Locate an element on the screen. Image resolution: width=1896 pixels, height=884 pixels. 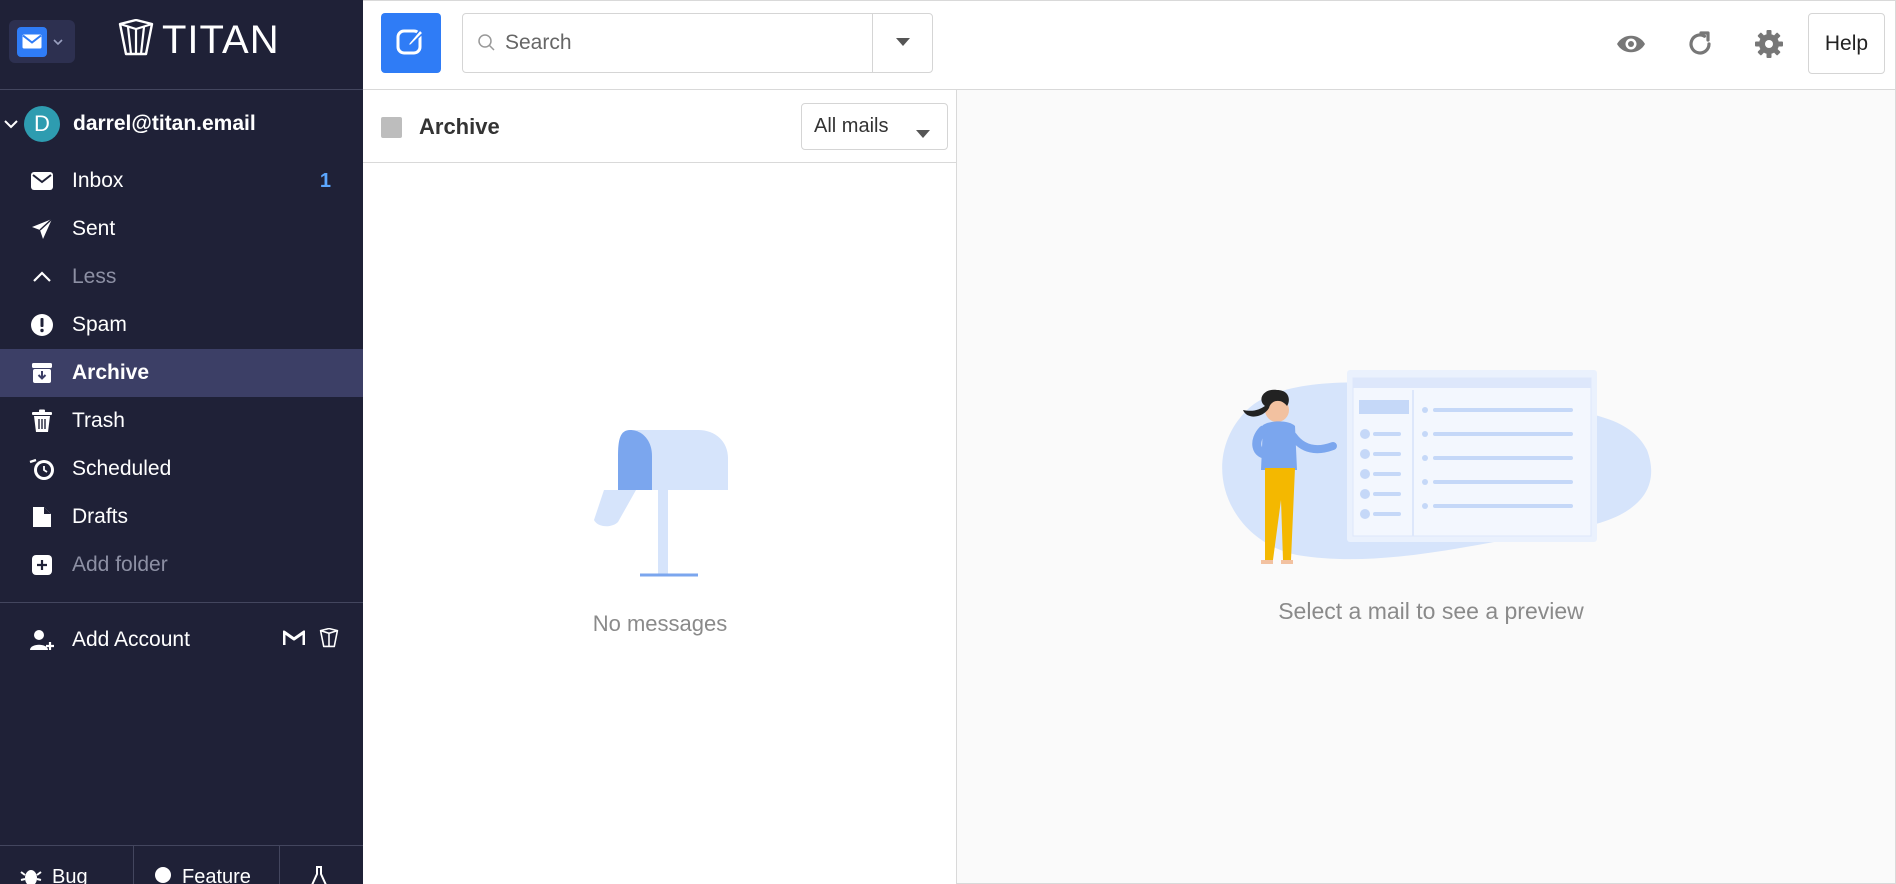
select-all-checkbox is located at coordinates (391, 127).